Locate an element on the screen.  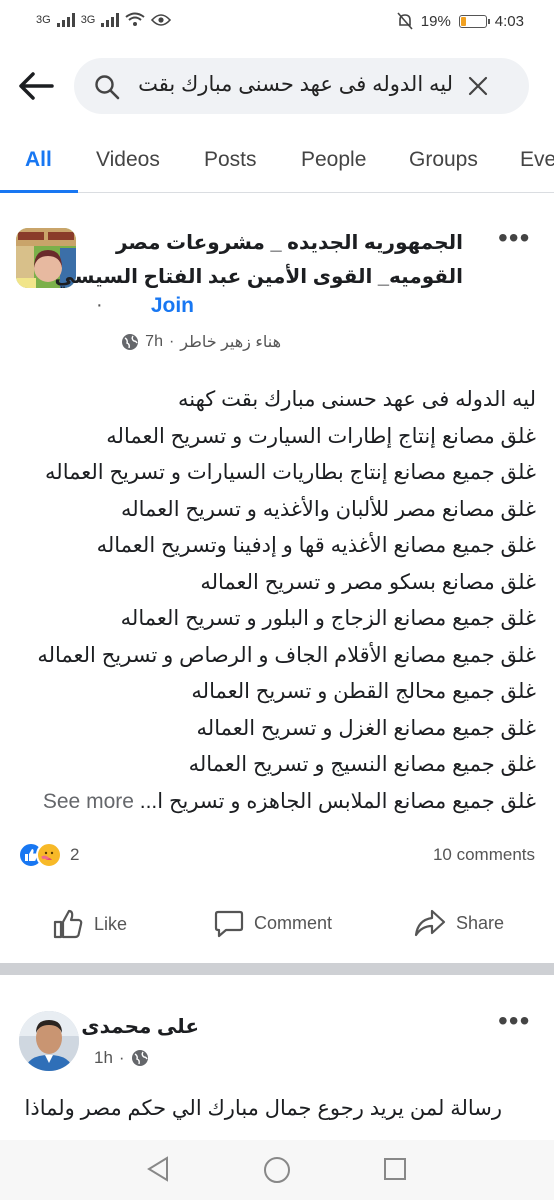
eye-icon is located at coordinates (161, 19).